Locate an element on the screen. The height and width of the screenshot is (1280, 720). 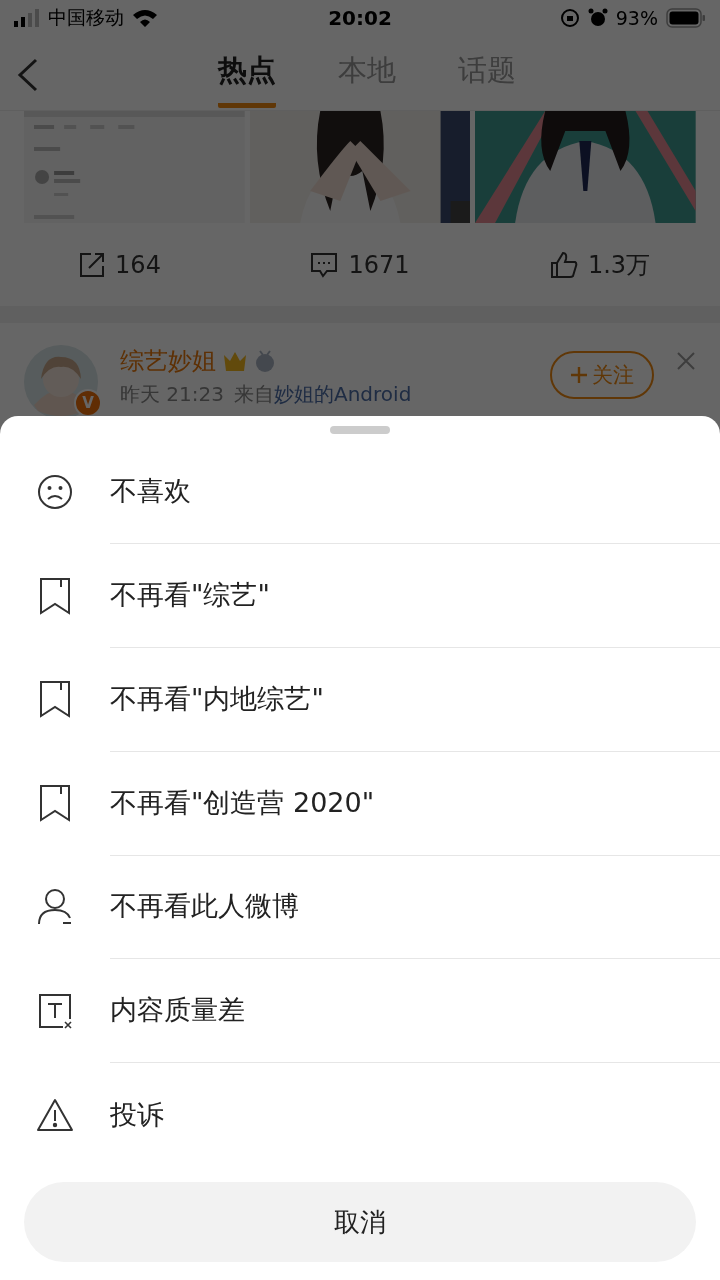
menu-item: 投诉 is located at coordinates (360, 1114).